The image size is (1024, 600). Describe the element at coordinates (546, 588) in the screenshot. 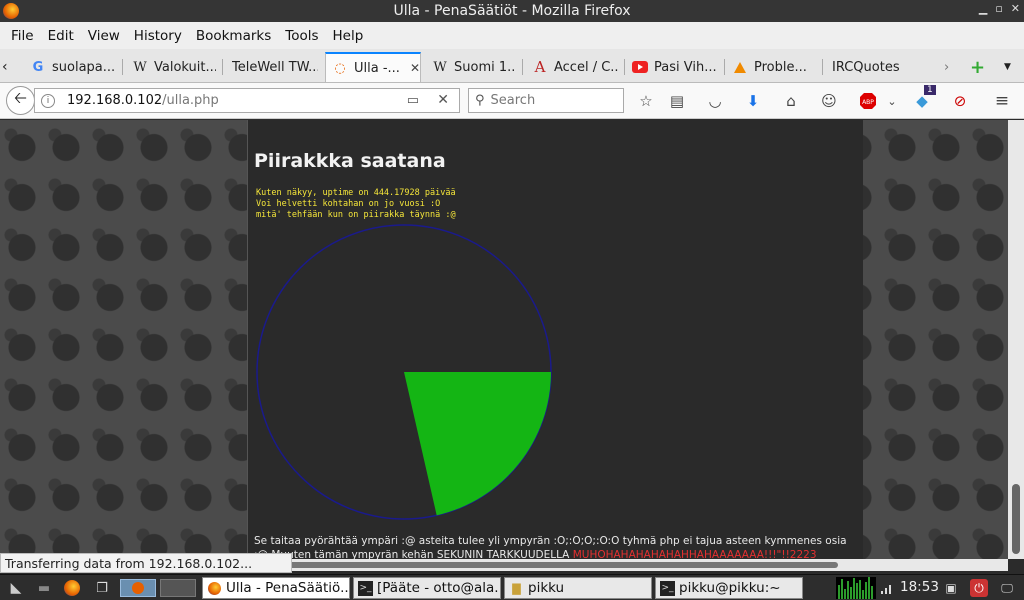

I see `taskbar-label: pikku` at that location.